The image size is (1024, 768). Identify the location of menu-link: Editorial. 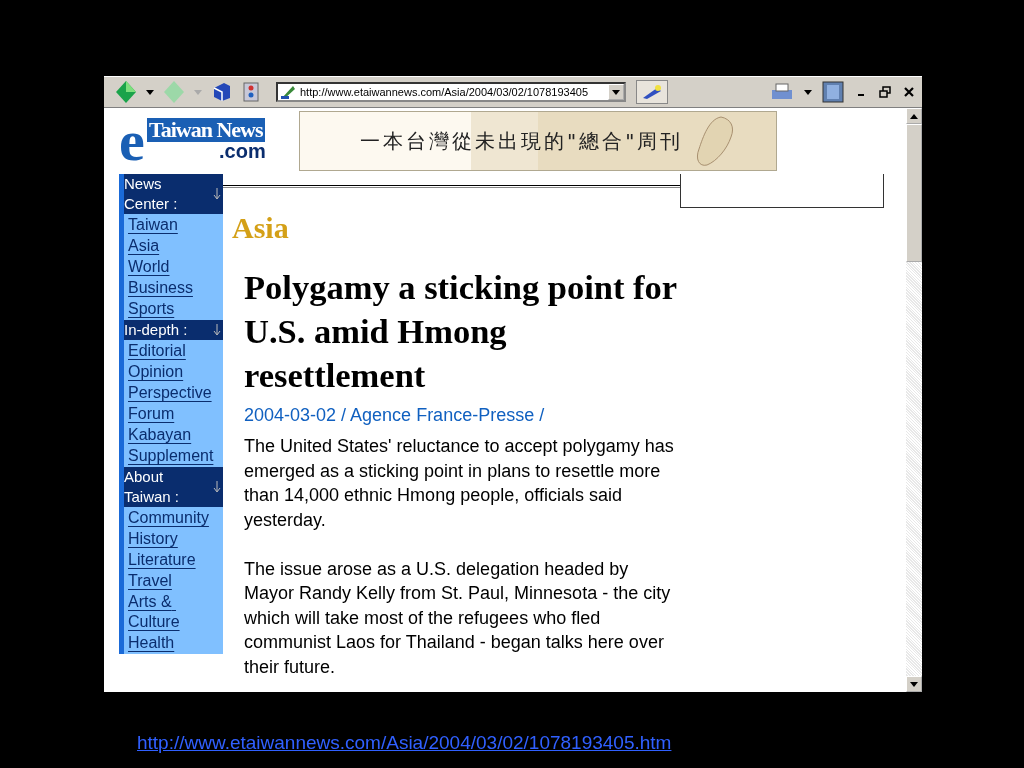
(175, 351).